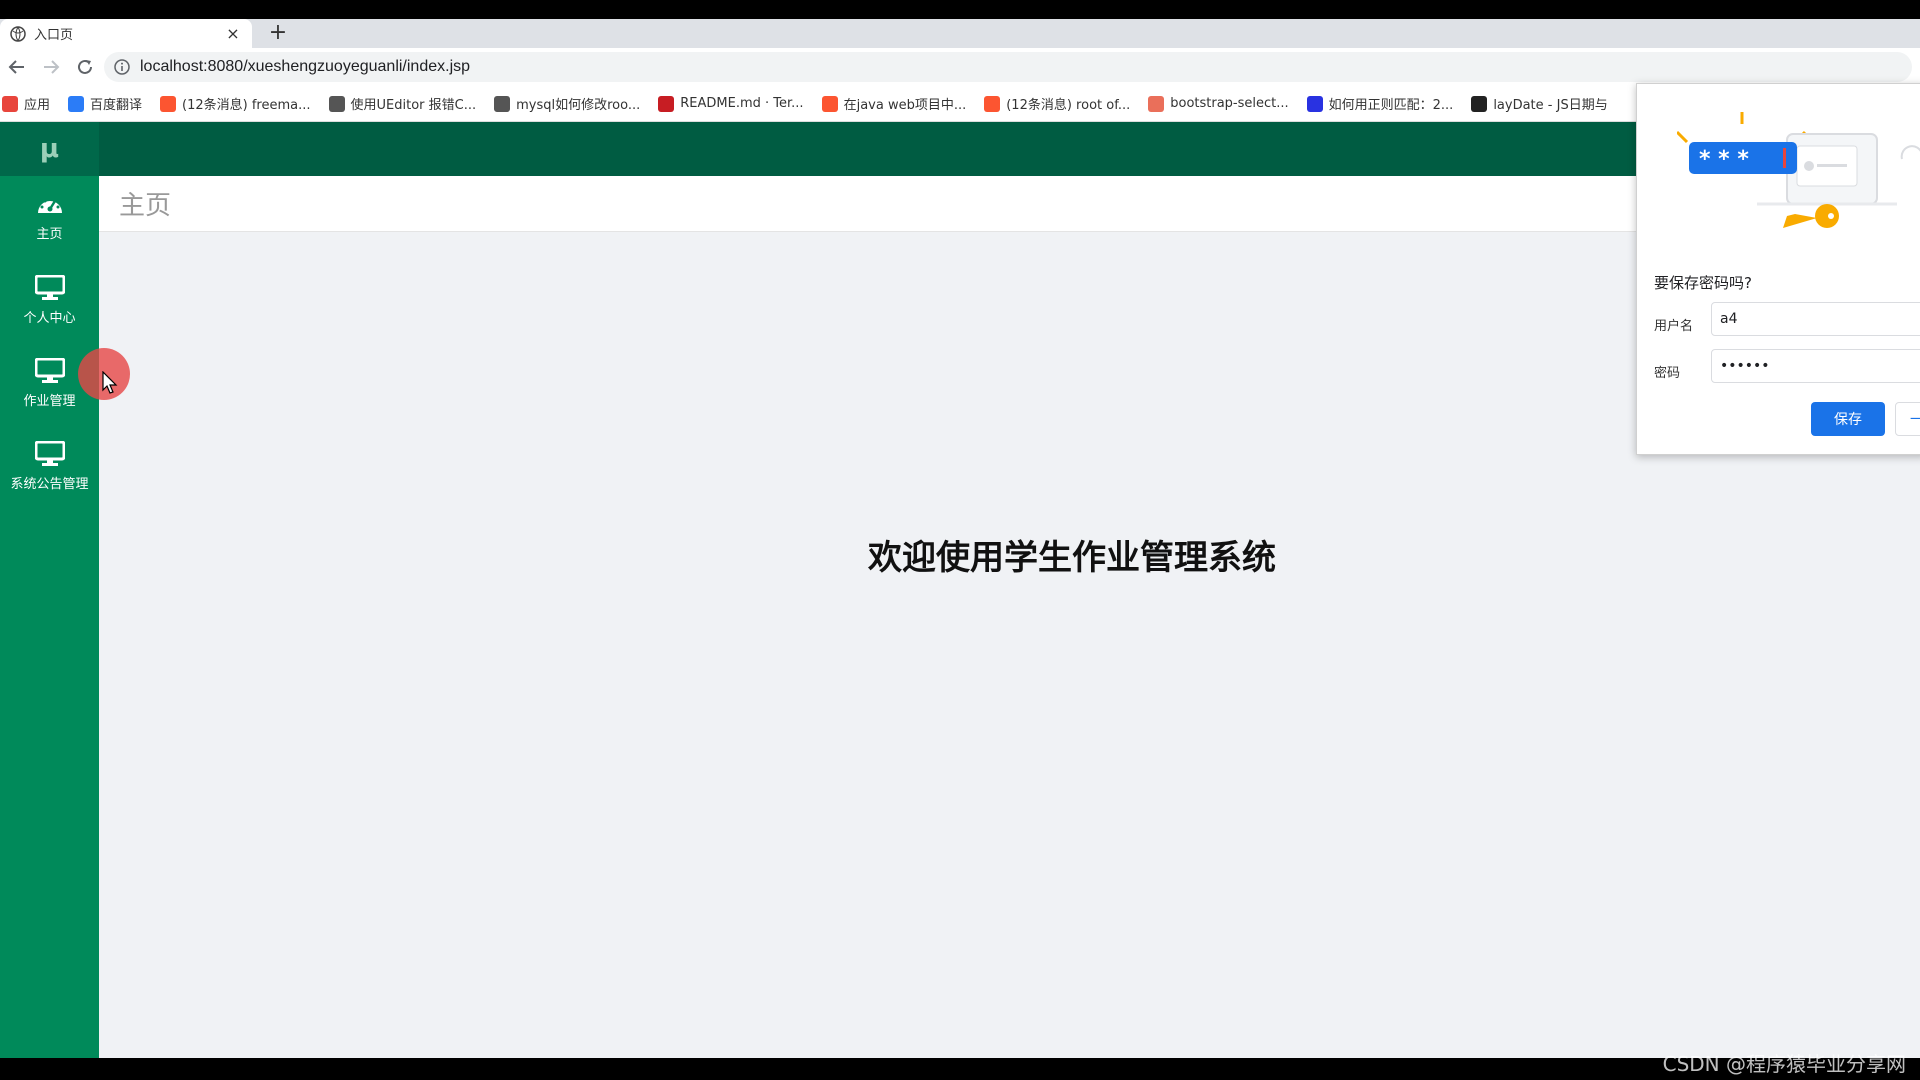 The image size is (1920, 1080). What do you see at coordinates (76, 103) in the screenshot?
I see `baidu-translate-icon` at bounding box center [76, 103].